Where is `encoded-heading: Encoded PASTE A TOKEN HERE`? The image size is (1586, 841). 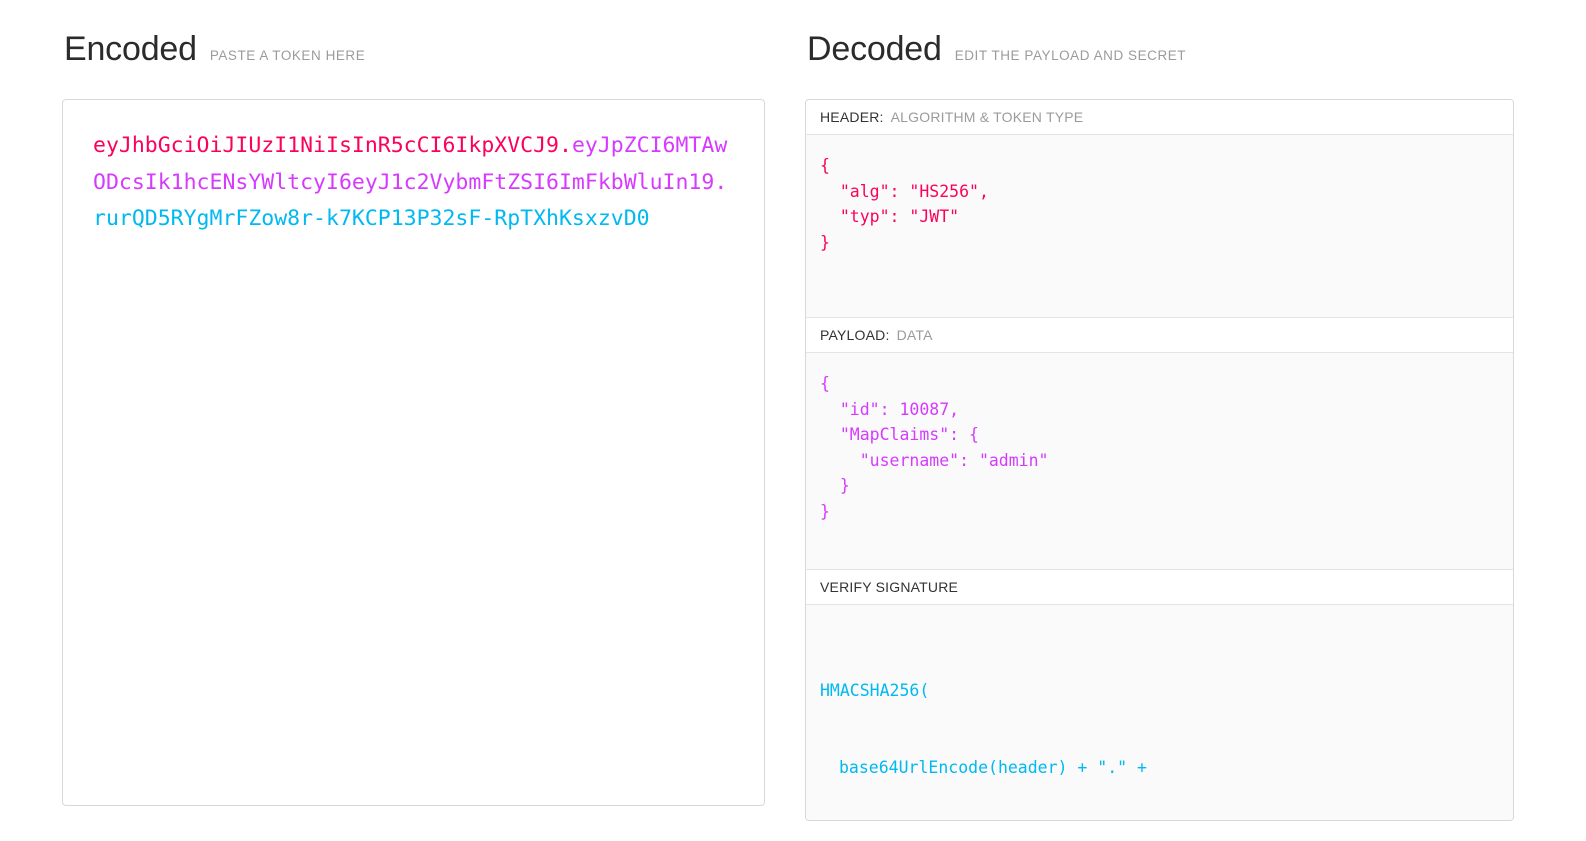 encoded-heading: Encoded PASTE A TOKEN HERE is located at coordinates (413, 58).